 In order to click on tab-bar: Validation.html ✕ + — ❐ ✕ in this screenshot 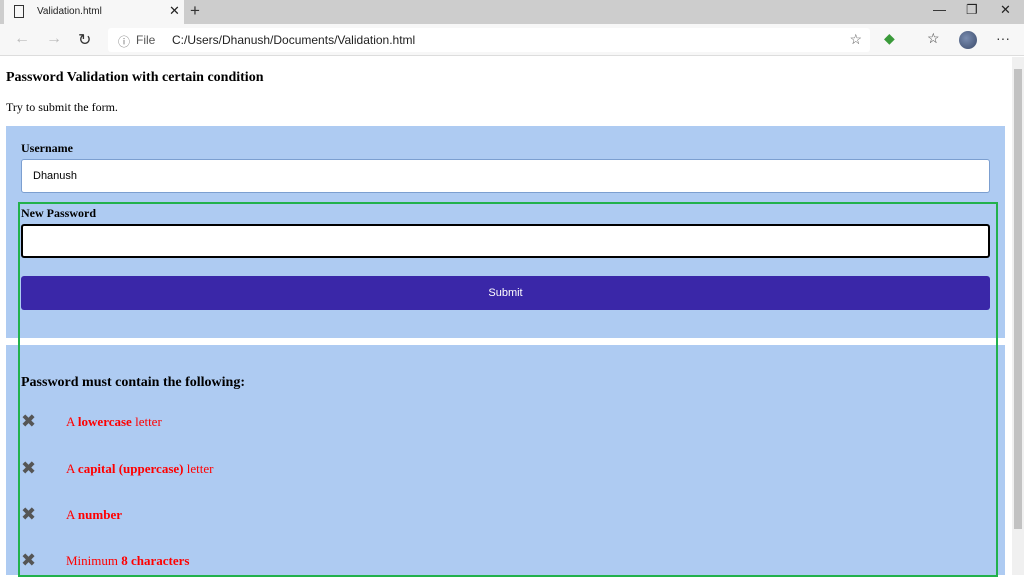, I will do `click(512, 12)`.